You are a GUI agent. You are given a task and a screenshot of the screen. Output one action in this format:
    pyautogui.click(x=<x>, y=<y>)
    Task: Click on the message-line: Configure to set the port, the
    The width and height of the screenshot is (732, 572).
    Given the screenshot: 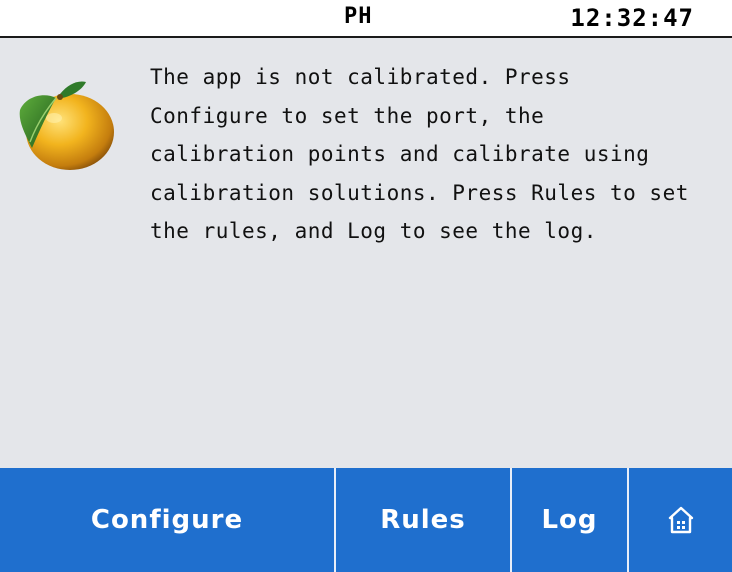 What is the action you would take?
    pyautogui.click(x=347, y=115)
    